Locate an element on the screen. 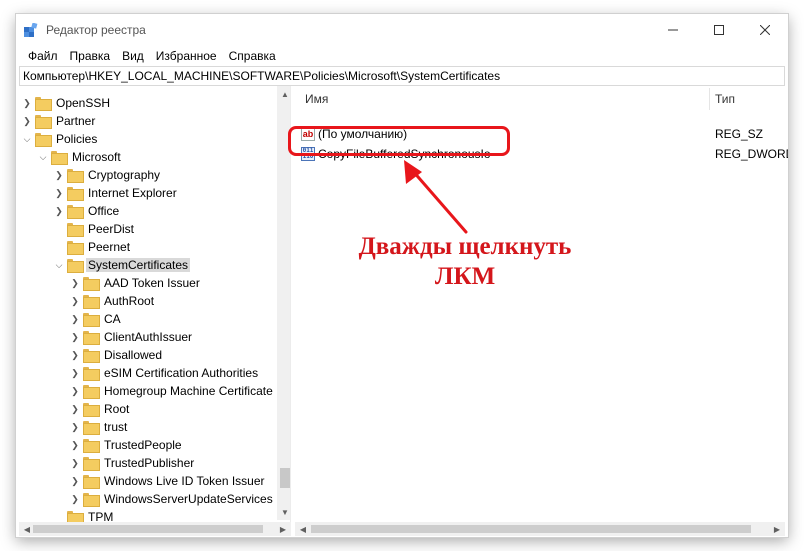 The height and width of the screenshot is (551, 804). folder-open-icon is located at coordinates (75, 266).